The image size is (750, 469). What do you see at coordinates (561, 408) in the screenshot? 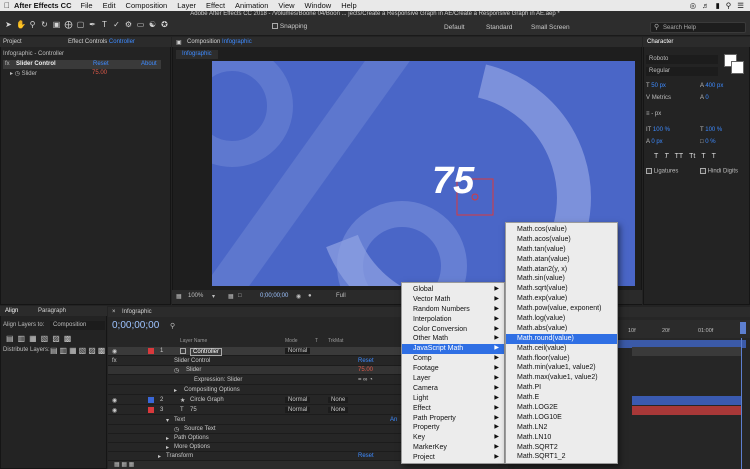
I see `menu-item-math-log2e: Math.LOG2E` at bounding box center [561, 408].